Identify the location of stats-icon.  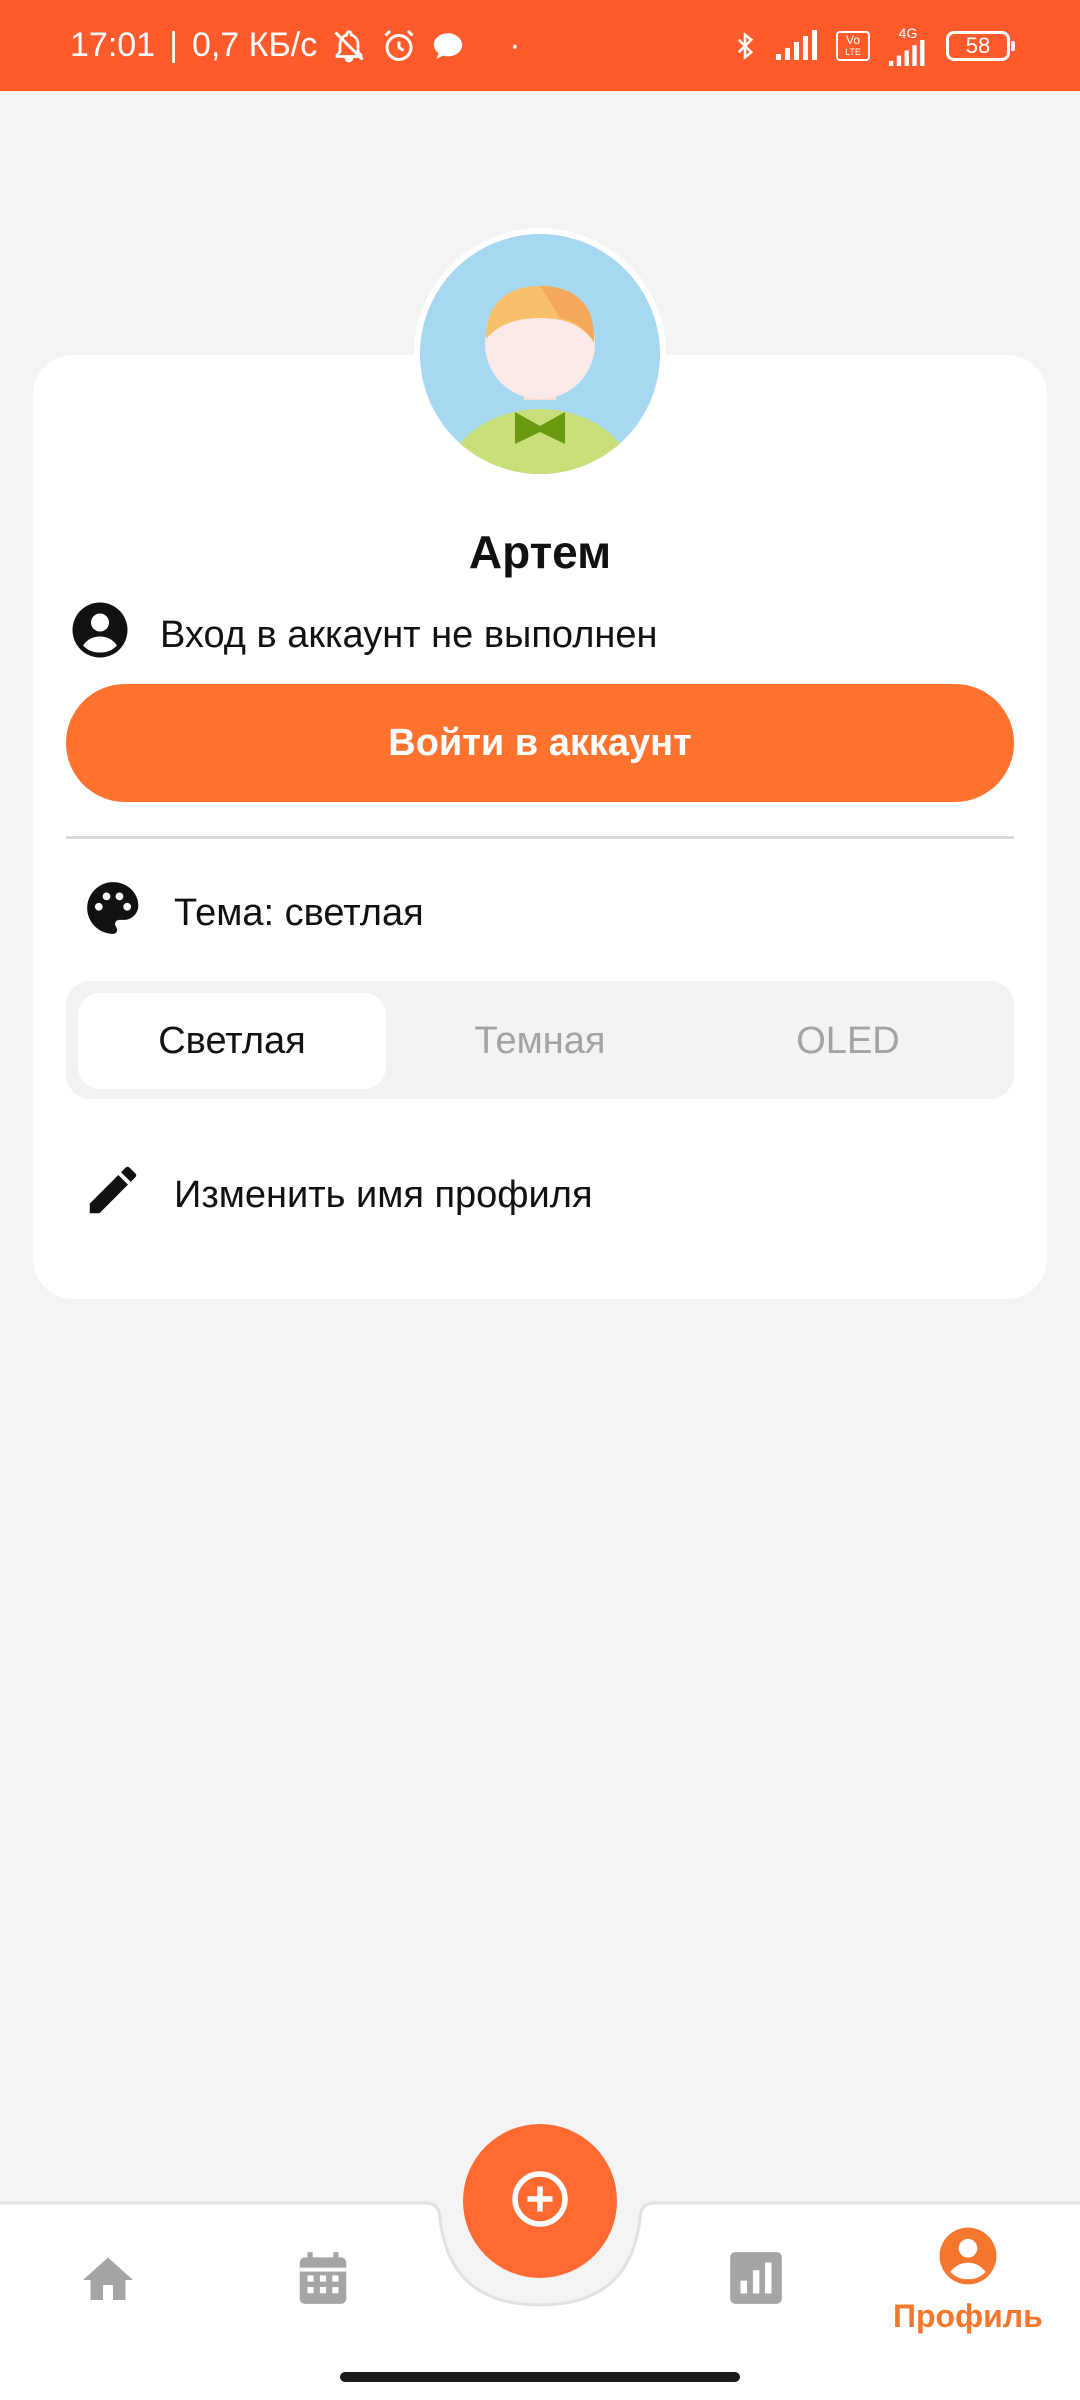
(756, 2280).